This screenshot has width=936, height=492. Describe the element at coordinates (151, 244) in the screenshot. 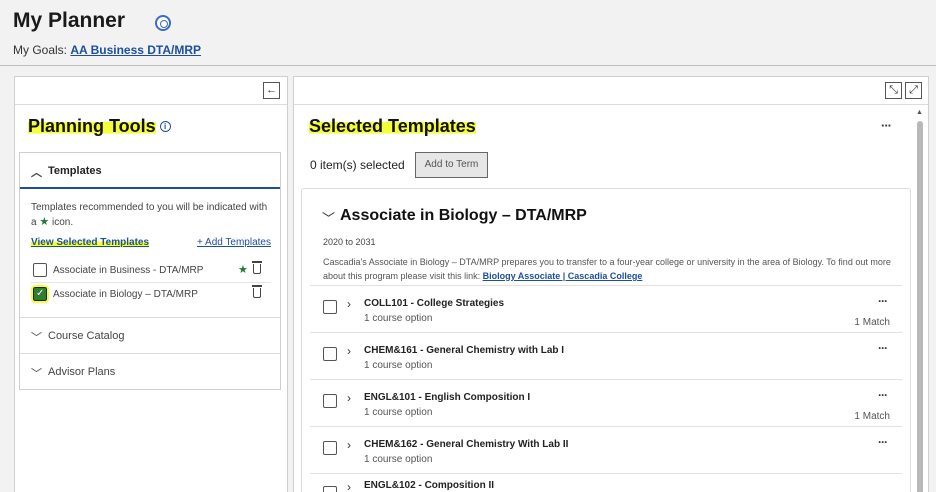

I see `template-links: View Selected Templates + Add Templates` at that location.